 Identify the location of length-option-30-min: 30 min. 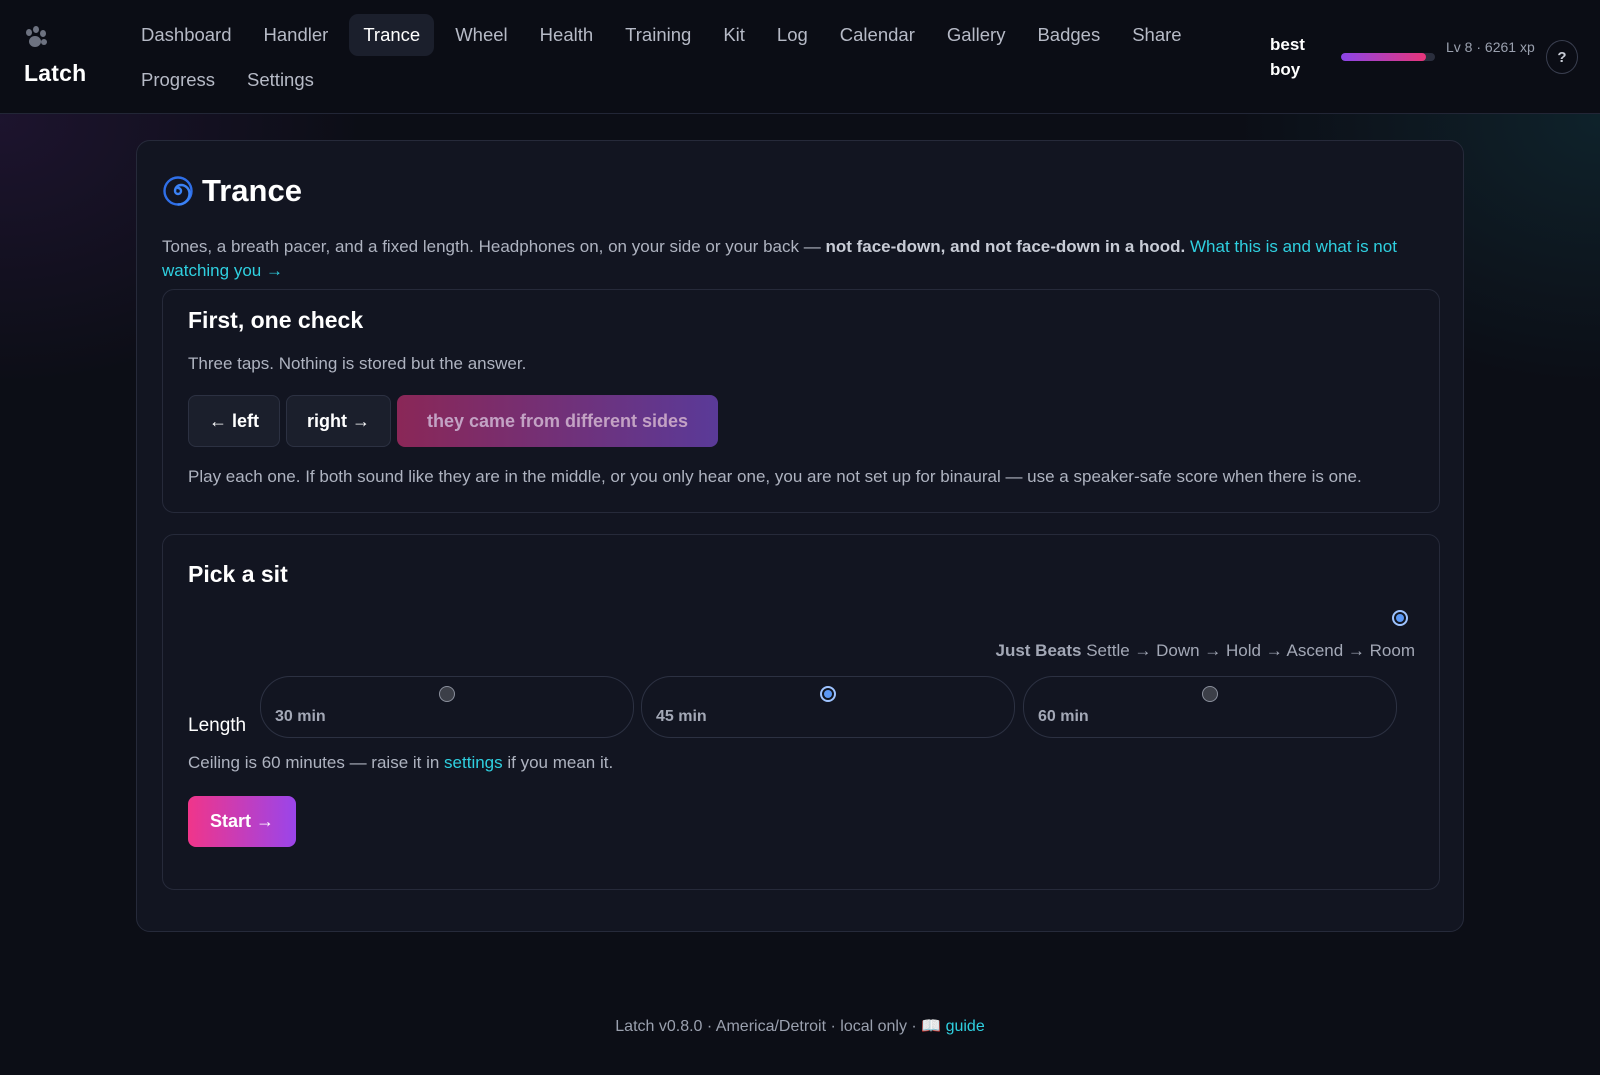
(447, 707).